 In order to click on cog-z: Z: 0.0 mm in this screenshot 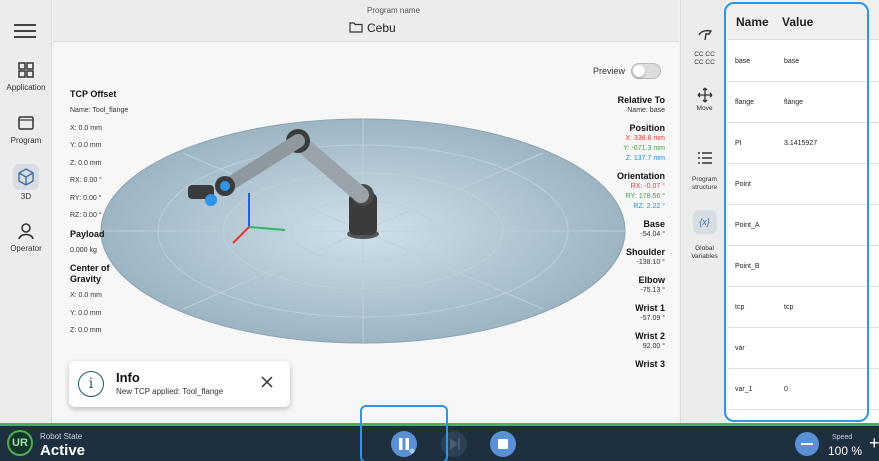, I will do `click(86, 330)`.